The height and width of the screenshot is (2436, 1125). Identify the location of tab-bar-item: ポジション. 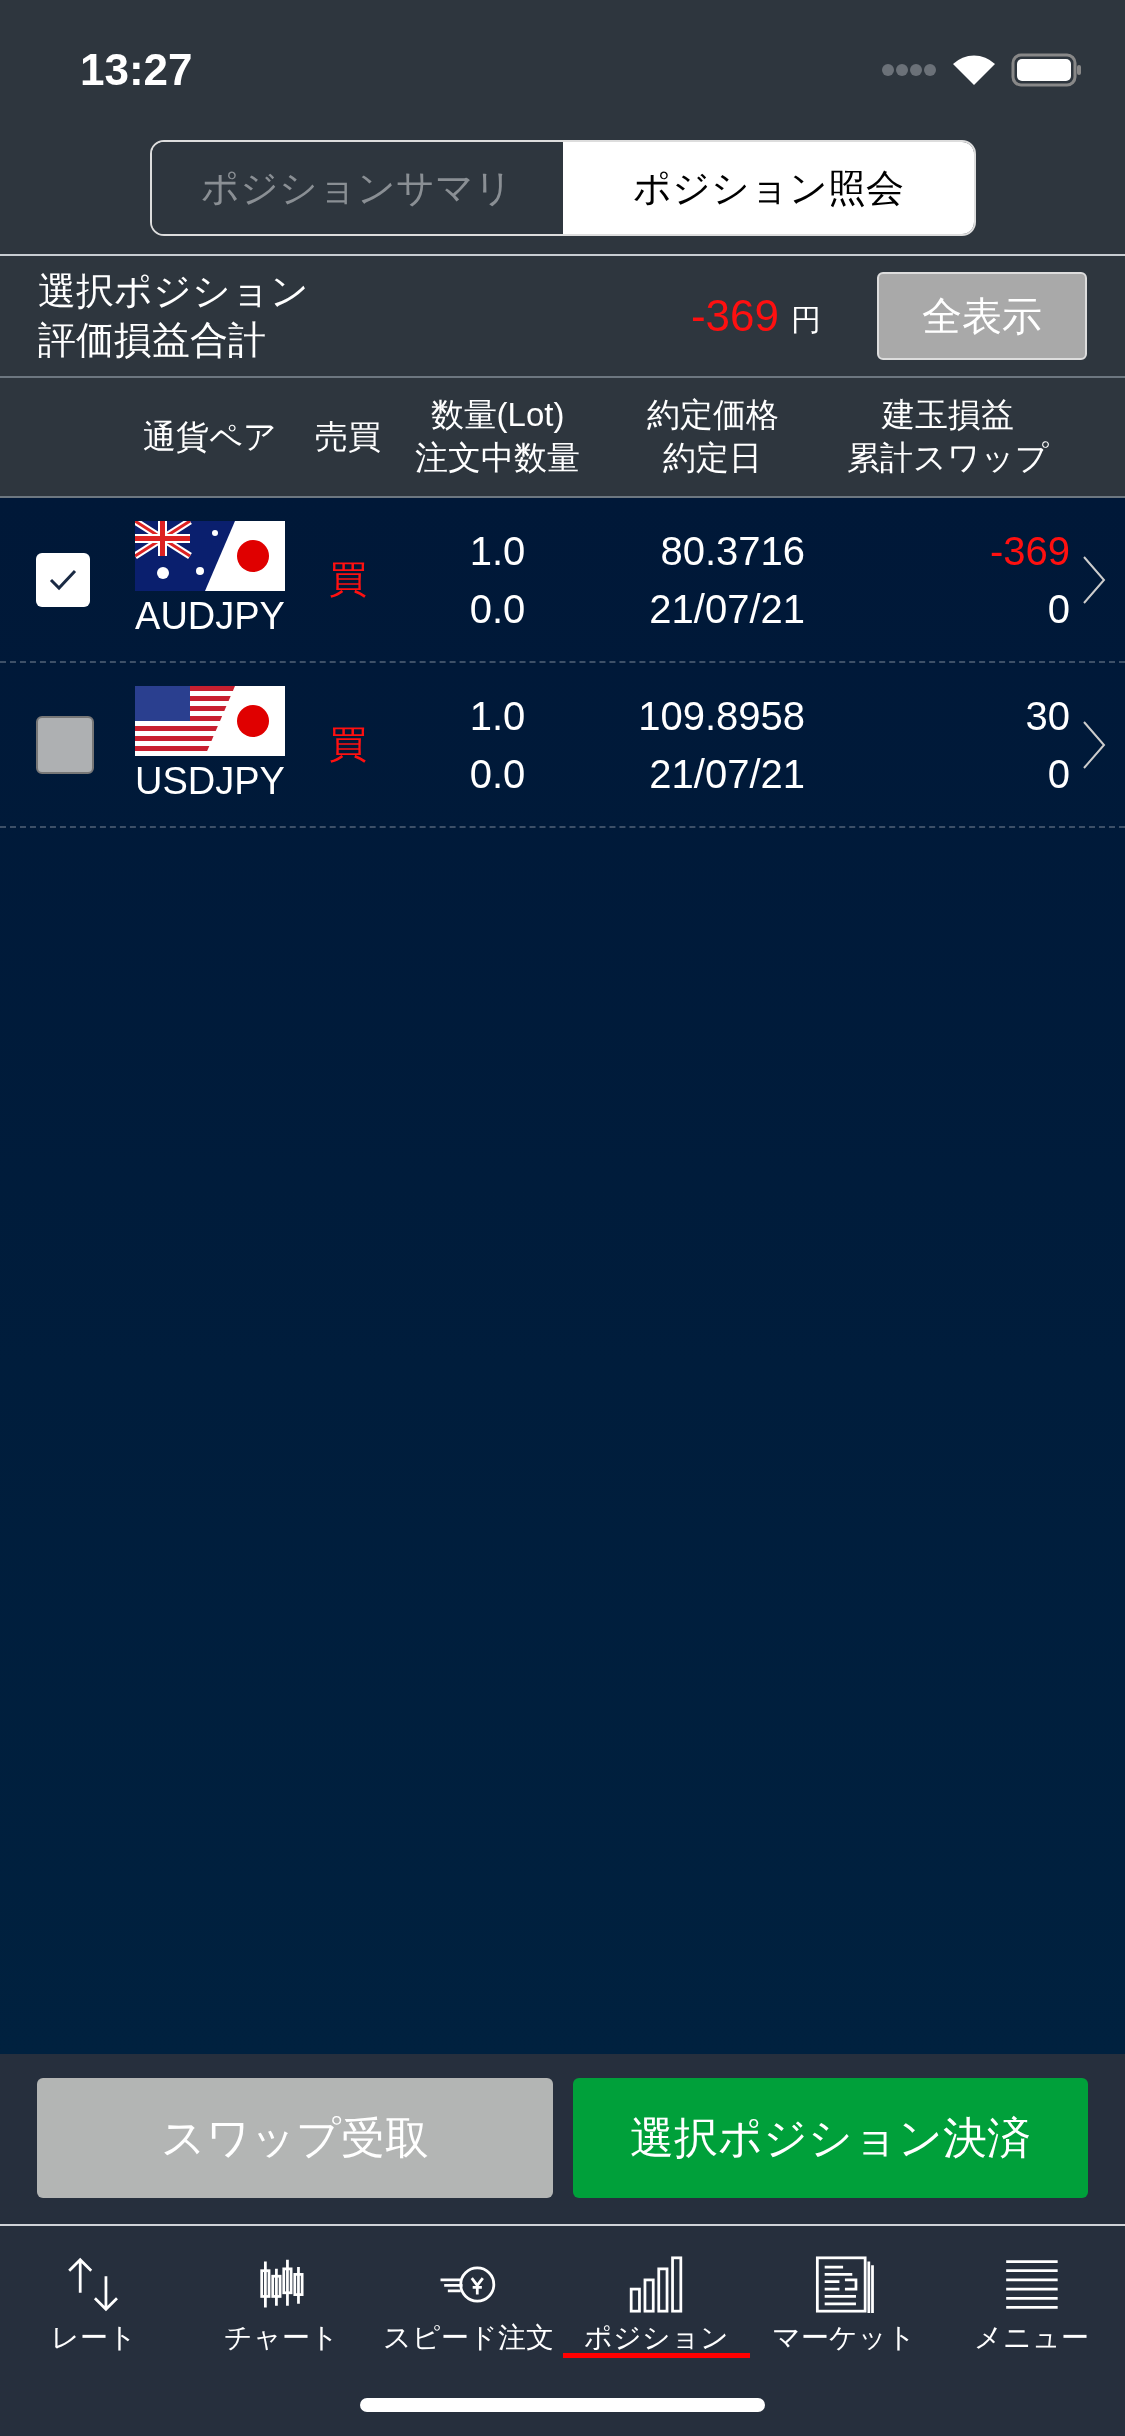
(656, 2298).